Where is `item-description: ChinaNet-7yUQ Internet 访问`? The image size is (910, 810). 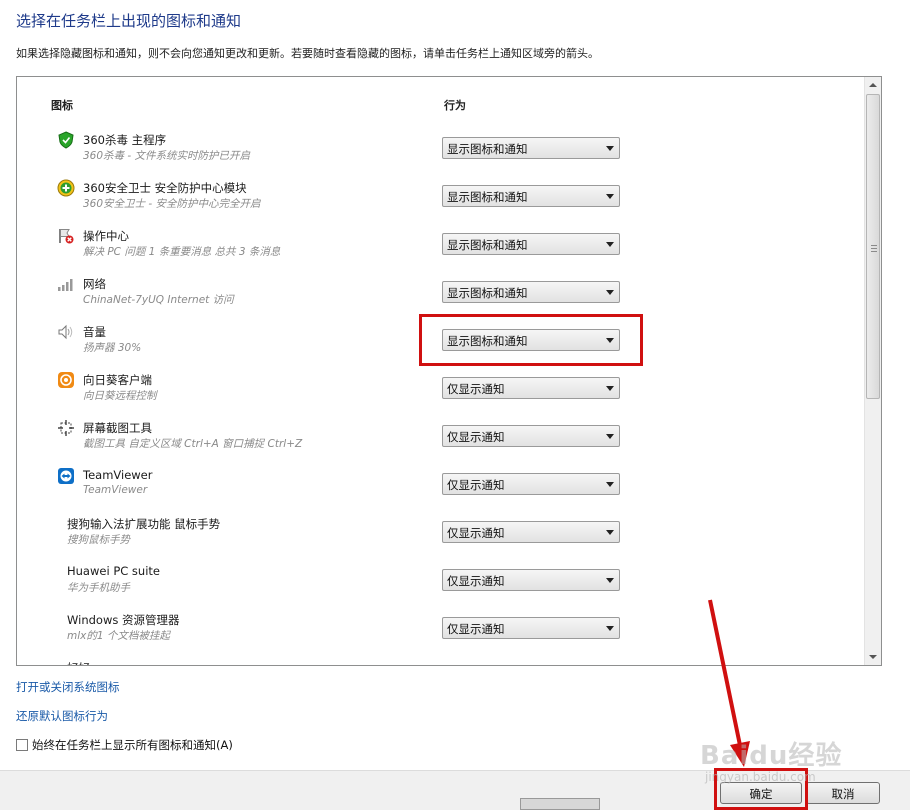 item-description: ChinaNet-7yUQ Internet 访问 is located at coordinates (158, 300).